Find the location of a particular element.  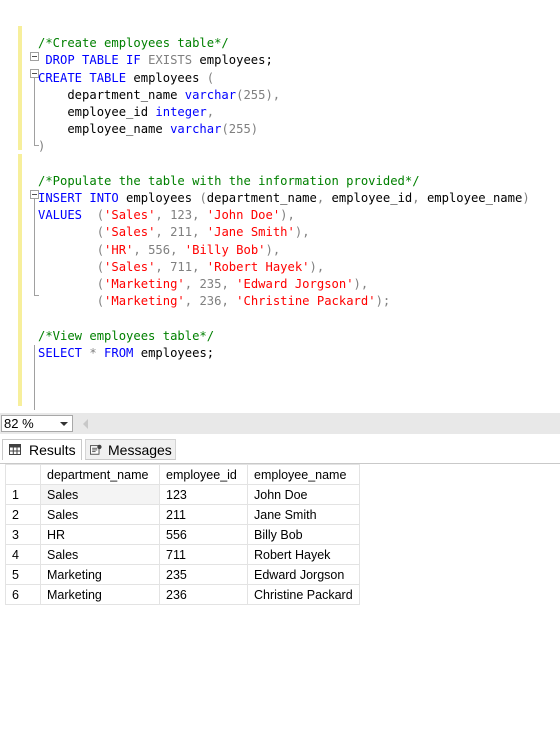

table-cell: Edward Jorgson is located at coordinates (303, 574).